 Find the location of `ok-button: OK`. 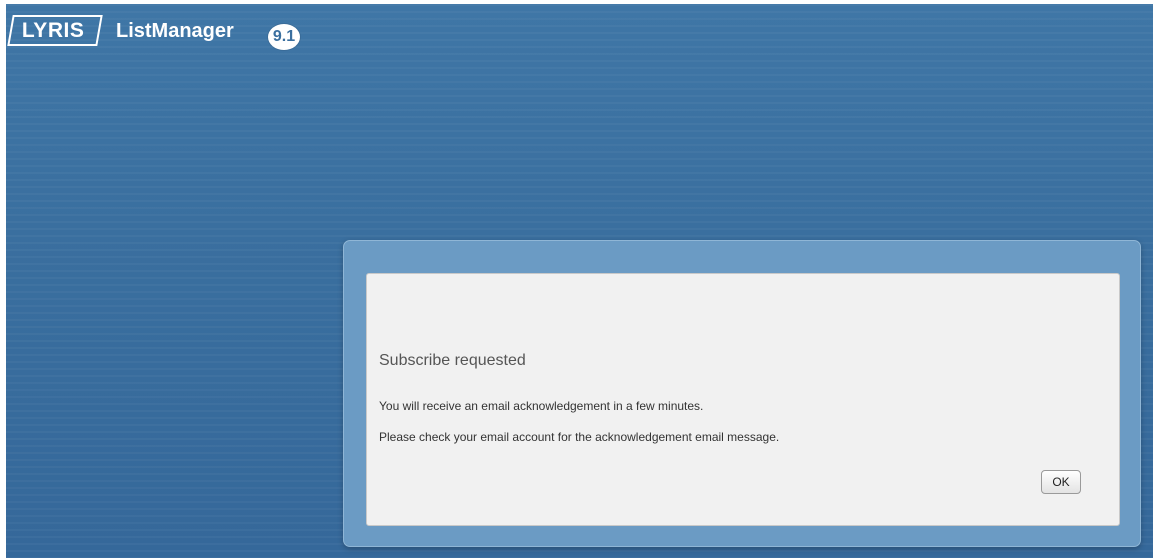

ok-button: OK is located at coordinates (1061, 482).